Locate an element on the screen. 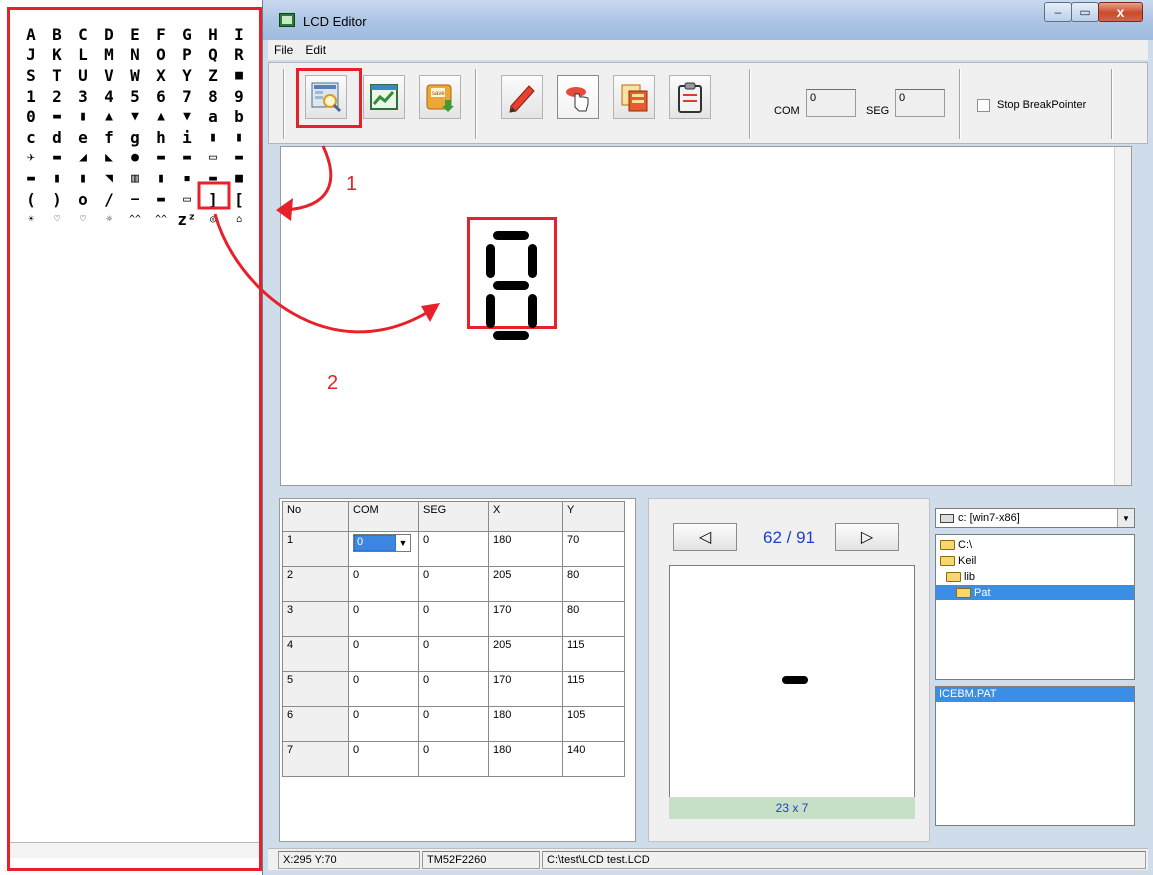 This screenshot has width=1153, height=875. palette-glyph: ▭ is located at coordinates (213, 158).